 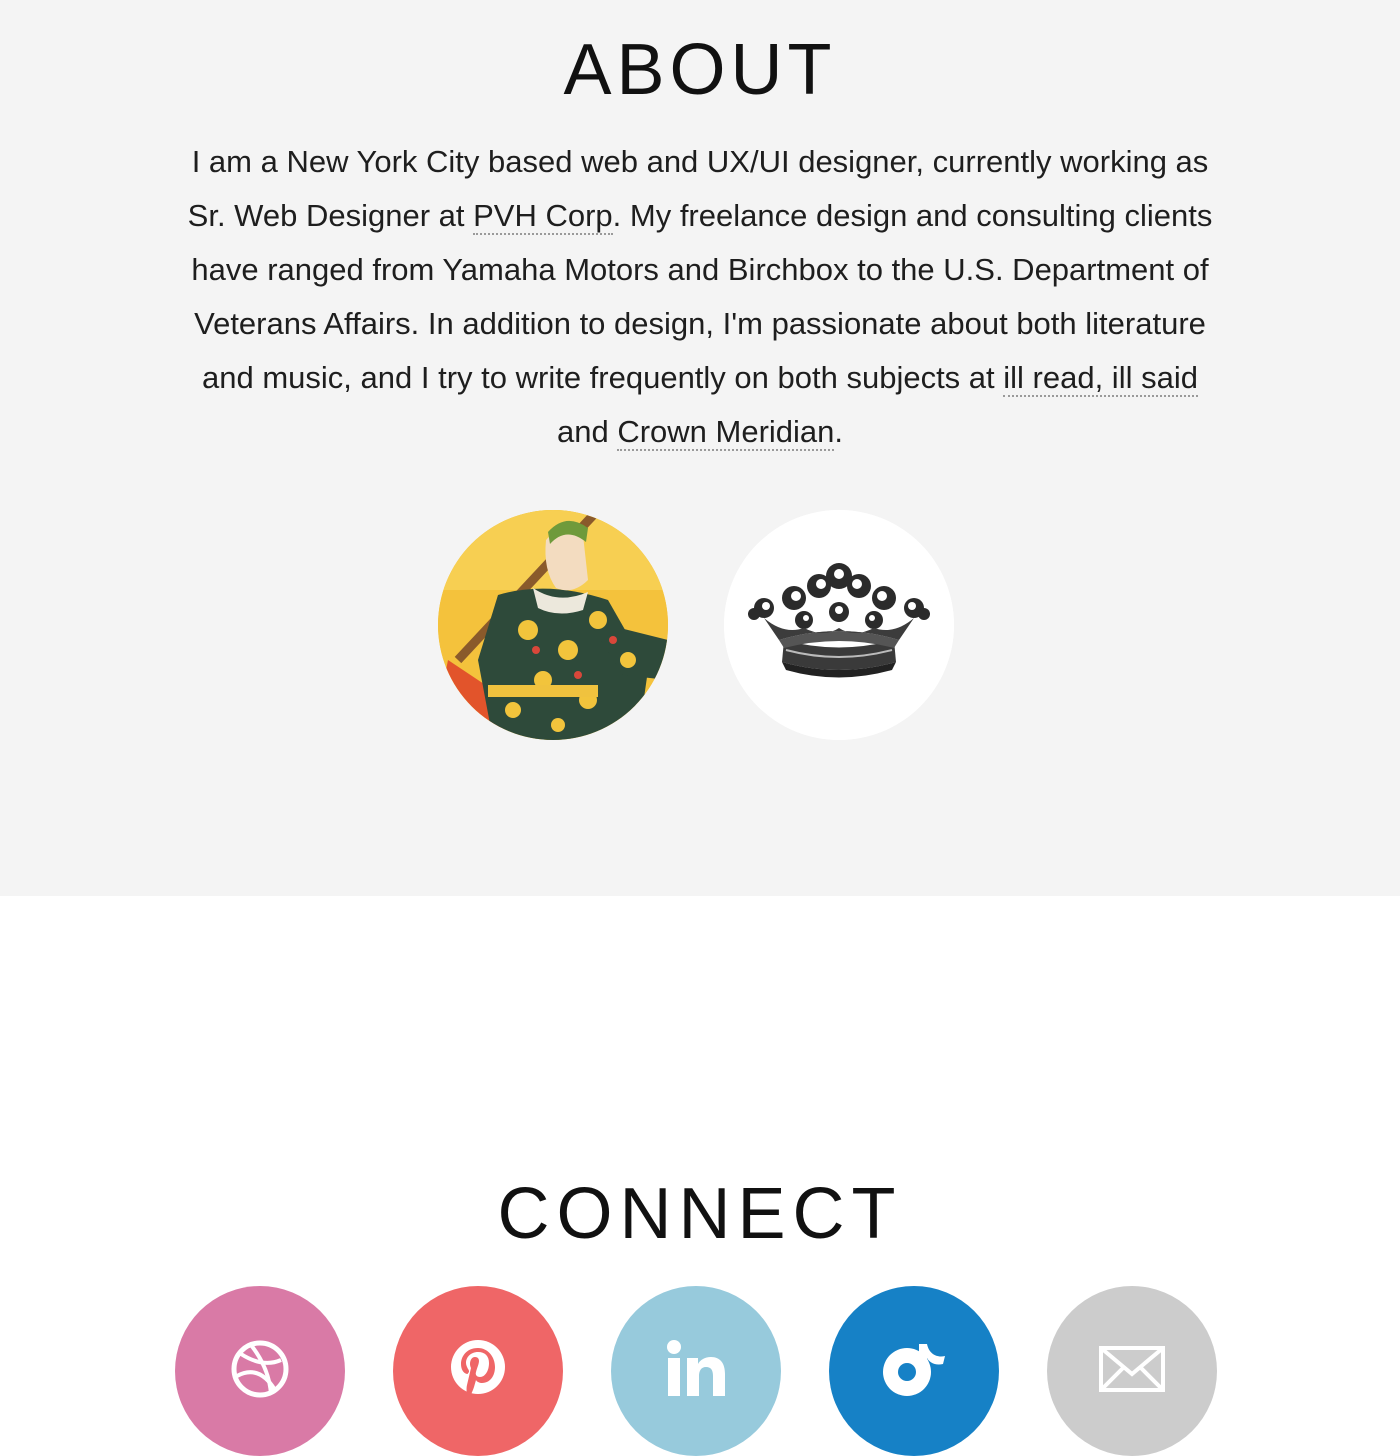 I want to click on dribbble-icon, so click(x=260, y=1369).